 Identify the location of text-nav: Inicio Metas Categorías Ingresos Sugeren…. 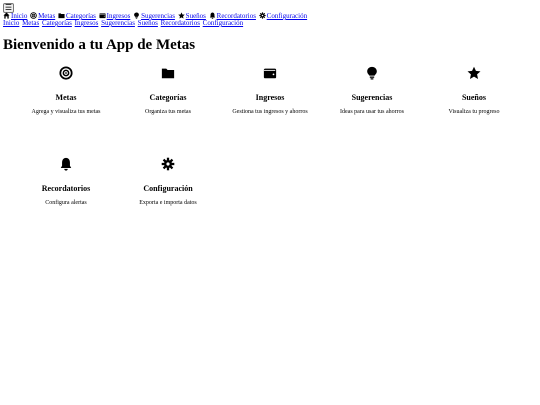
(123, 23).